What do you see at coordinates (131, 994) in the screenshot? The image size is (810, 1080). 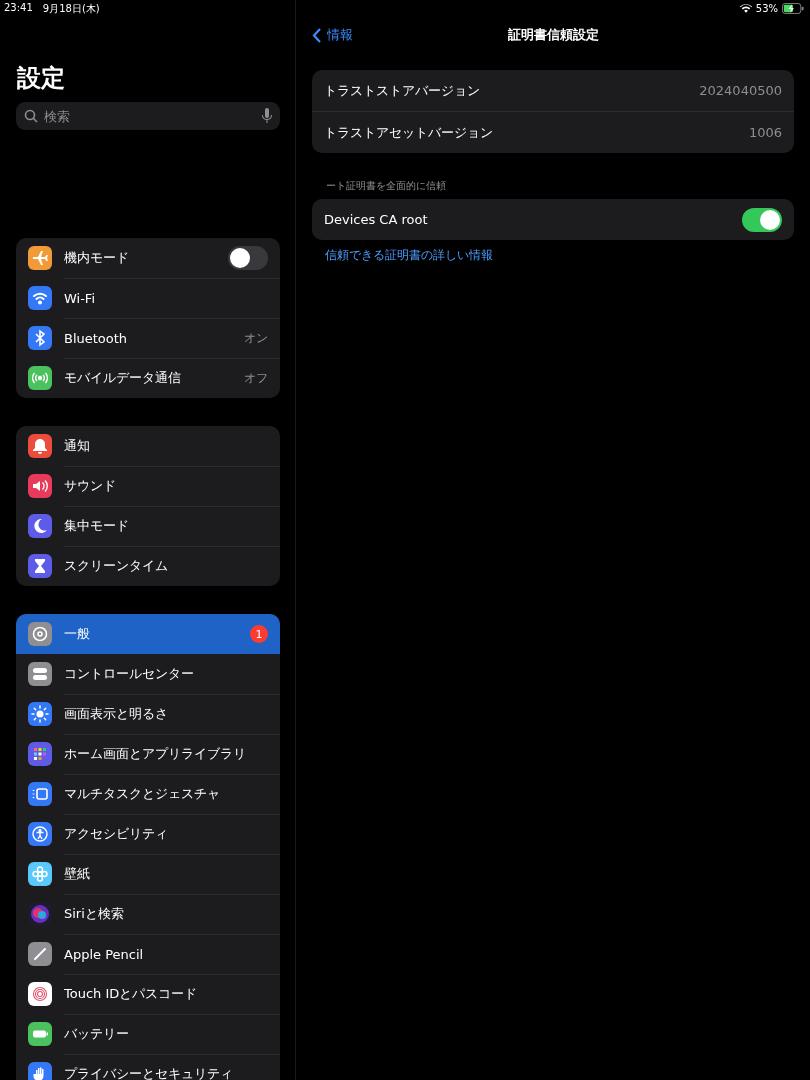 I see `item-label: Touch IDとパスコード` at bounding box center [131, 994].